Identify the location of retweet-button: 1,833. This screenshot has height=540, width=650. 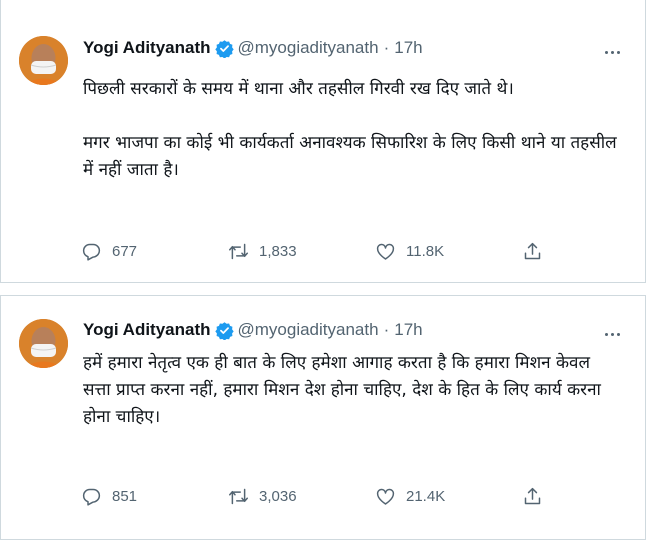
(301, 251).